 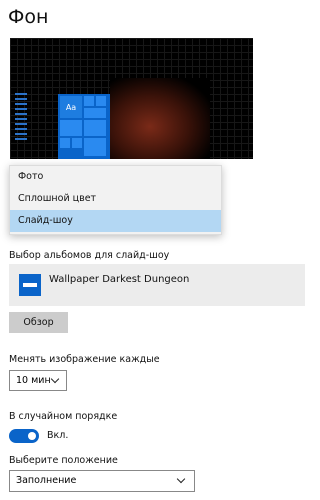 I want to click on interval-label: Менять изображение каждые, so click(x=84, y=359).